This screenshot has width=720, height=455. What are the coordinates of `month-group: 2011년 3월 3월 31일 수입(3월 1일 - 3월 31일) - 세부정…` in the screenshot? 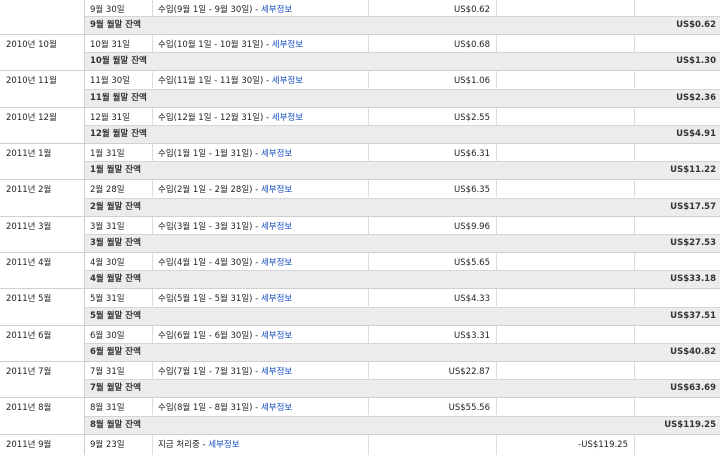 It's located at (360, 234).